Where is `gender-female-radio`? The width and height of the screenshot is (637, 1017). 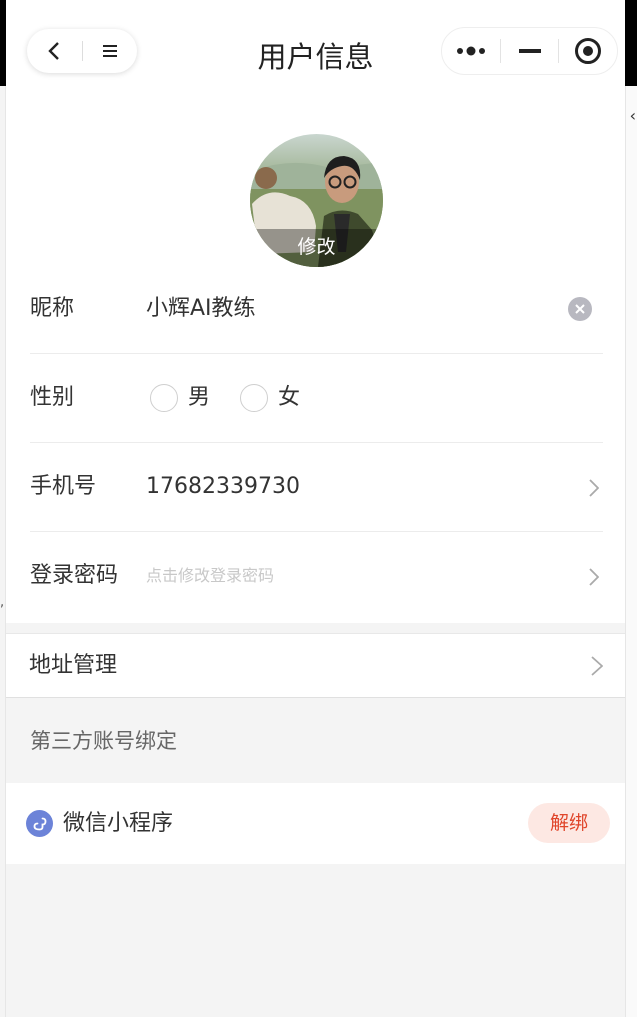 gender-female-radio is located at coordinates (254, 398).